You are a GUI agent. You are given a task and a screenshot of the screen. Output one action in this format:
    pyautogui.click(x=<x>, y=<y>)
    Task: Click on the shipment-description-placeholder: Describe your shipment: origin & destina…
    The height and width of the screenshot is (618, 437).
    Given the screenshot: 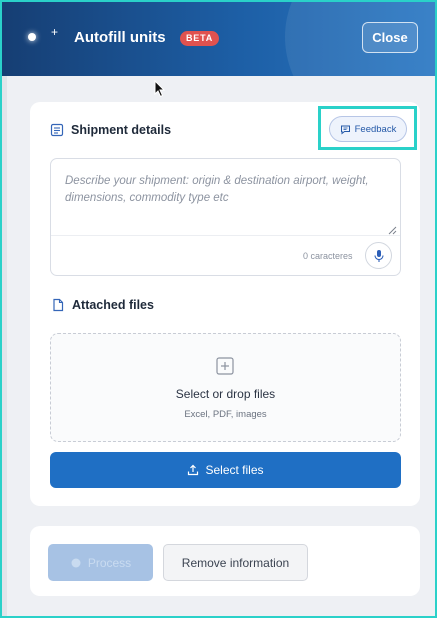 What is the action you would take?
    pyautogui.click(x=217, y=189)
    